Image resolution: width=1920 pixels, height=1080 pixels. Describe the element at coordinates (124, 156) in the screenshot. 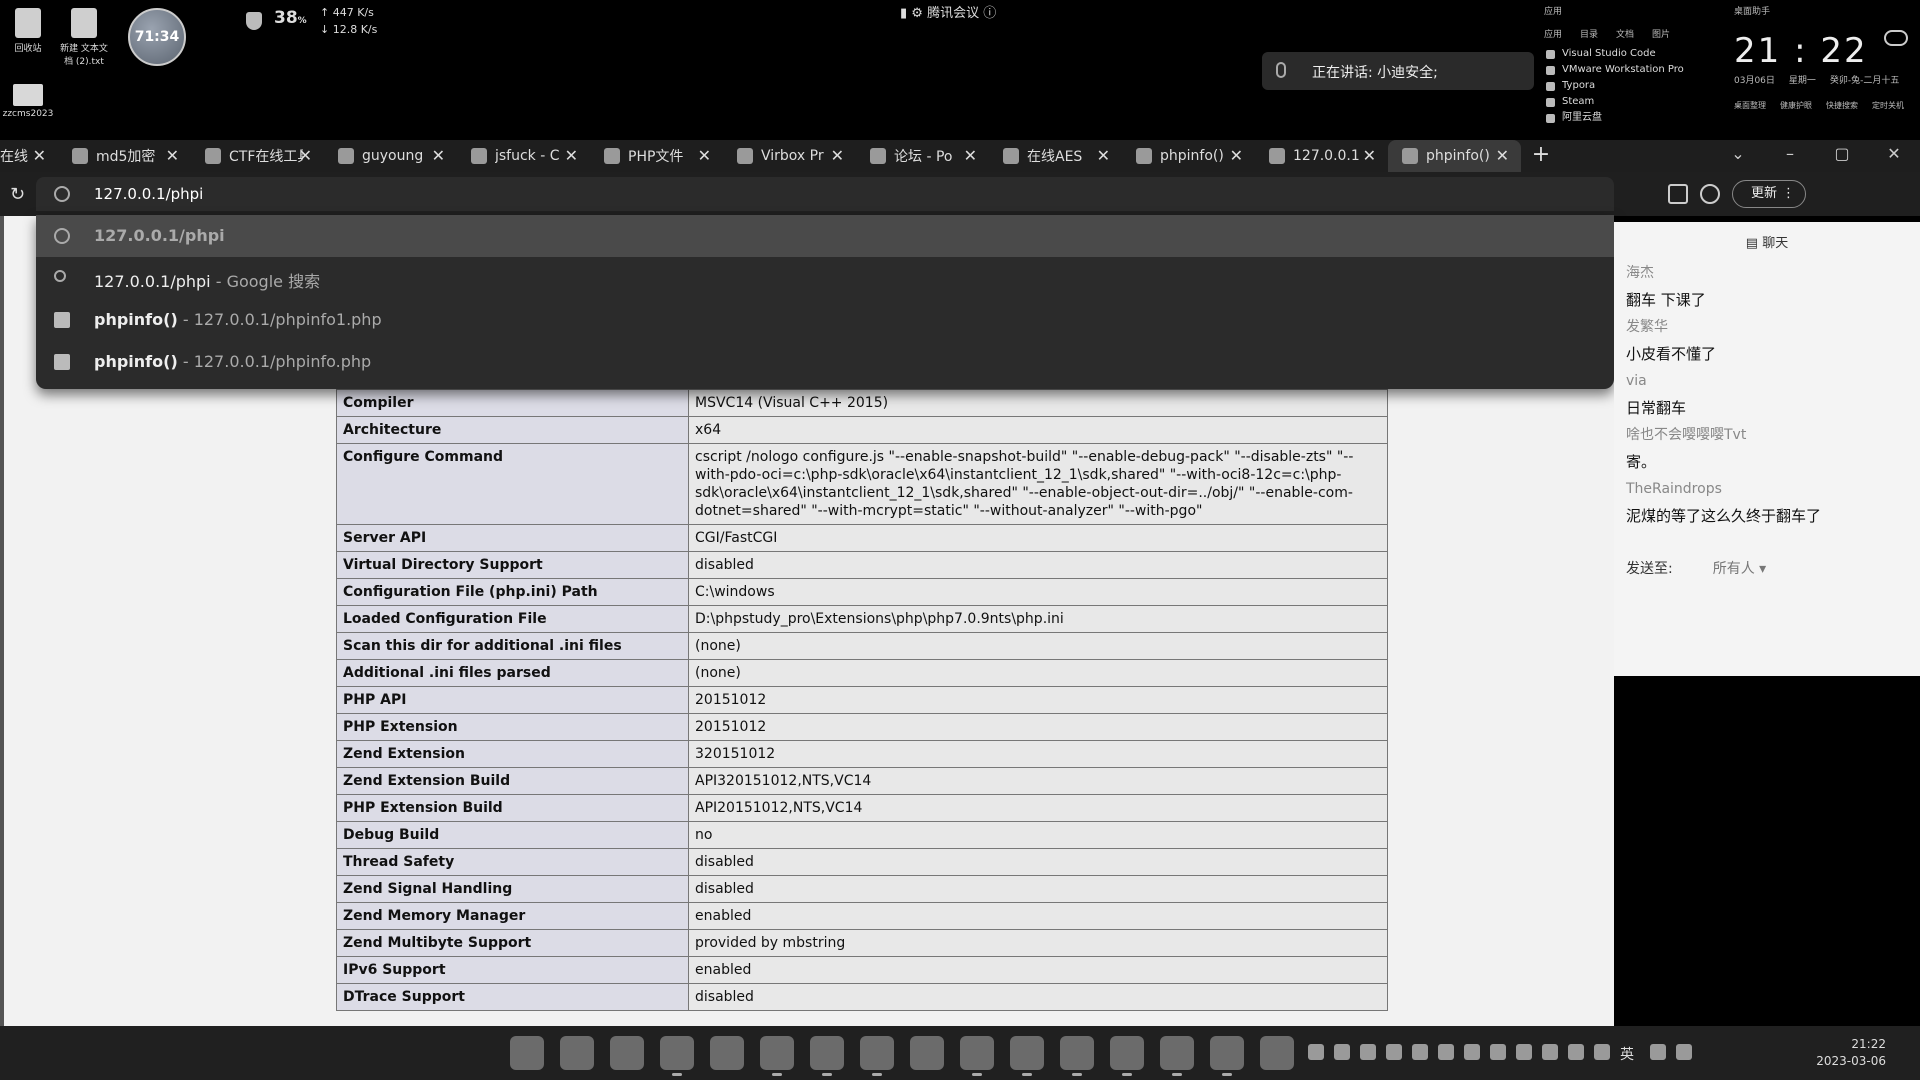

I see `browser-tab: md5加密 ✕` at that location.